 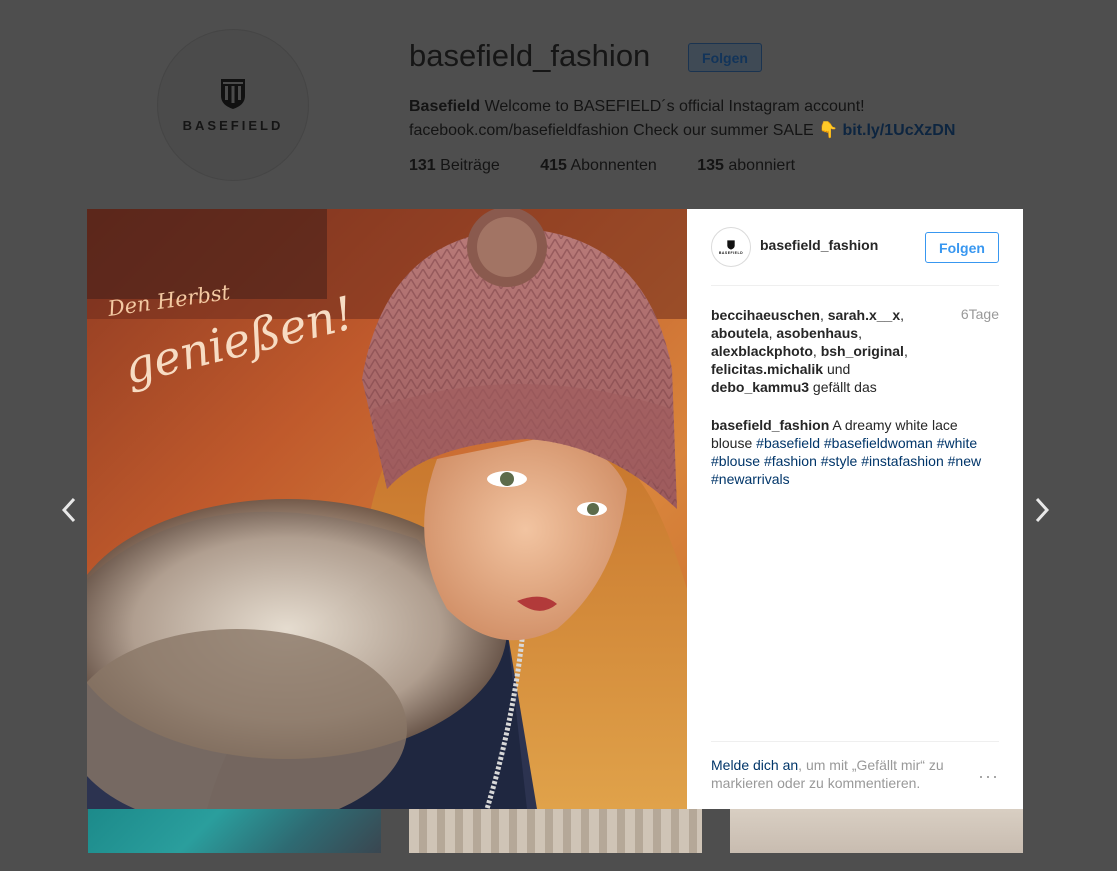 I want to click on like-username: beccihaeuschen, so click(x=765, y=315).